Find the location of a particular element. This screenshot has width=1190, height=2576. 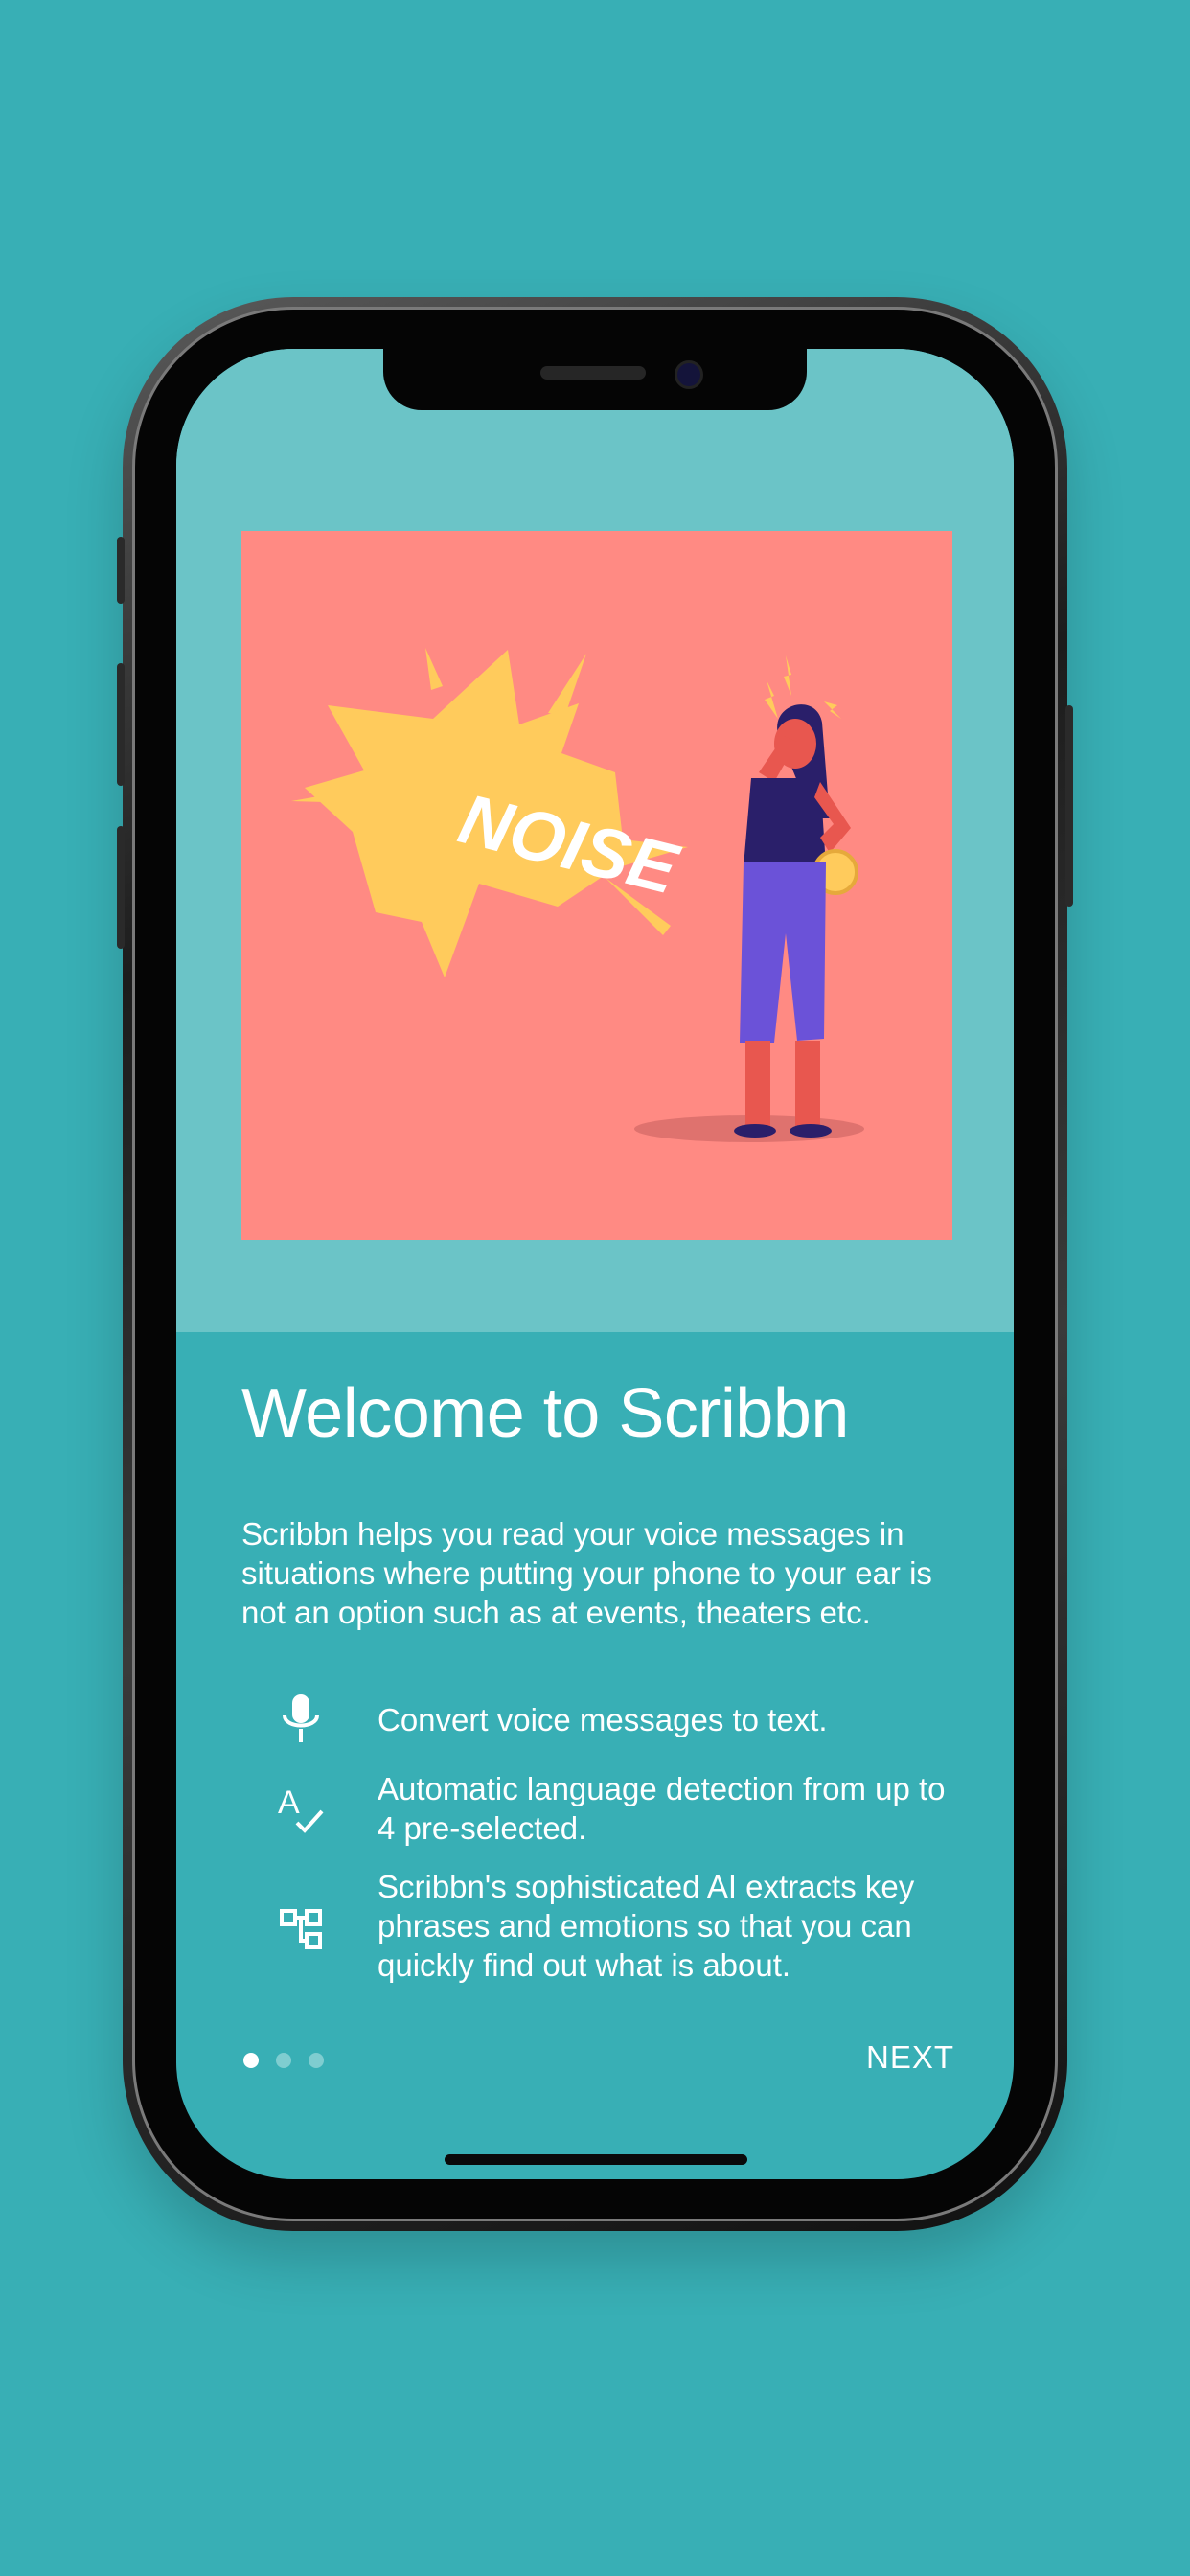

power-button is located at coordinates (1069, 806).